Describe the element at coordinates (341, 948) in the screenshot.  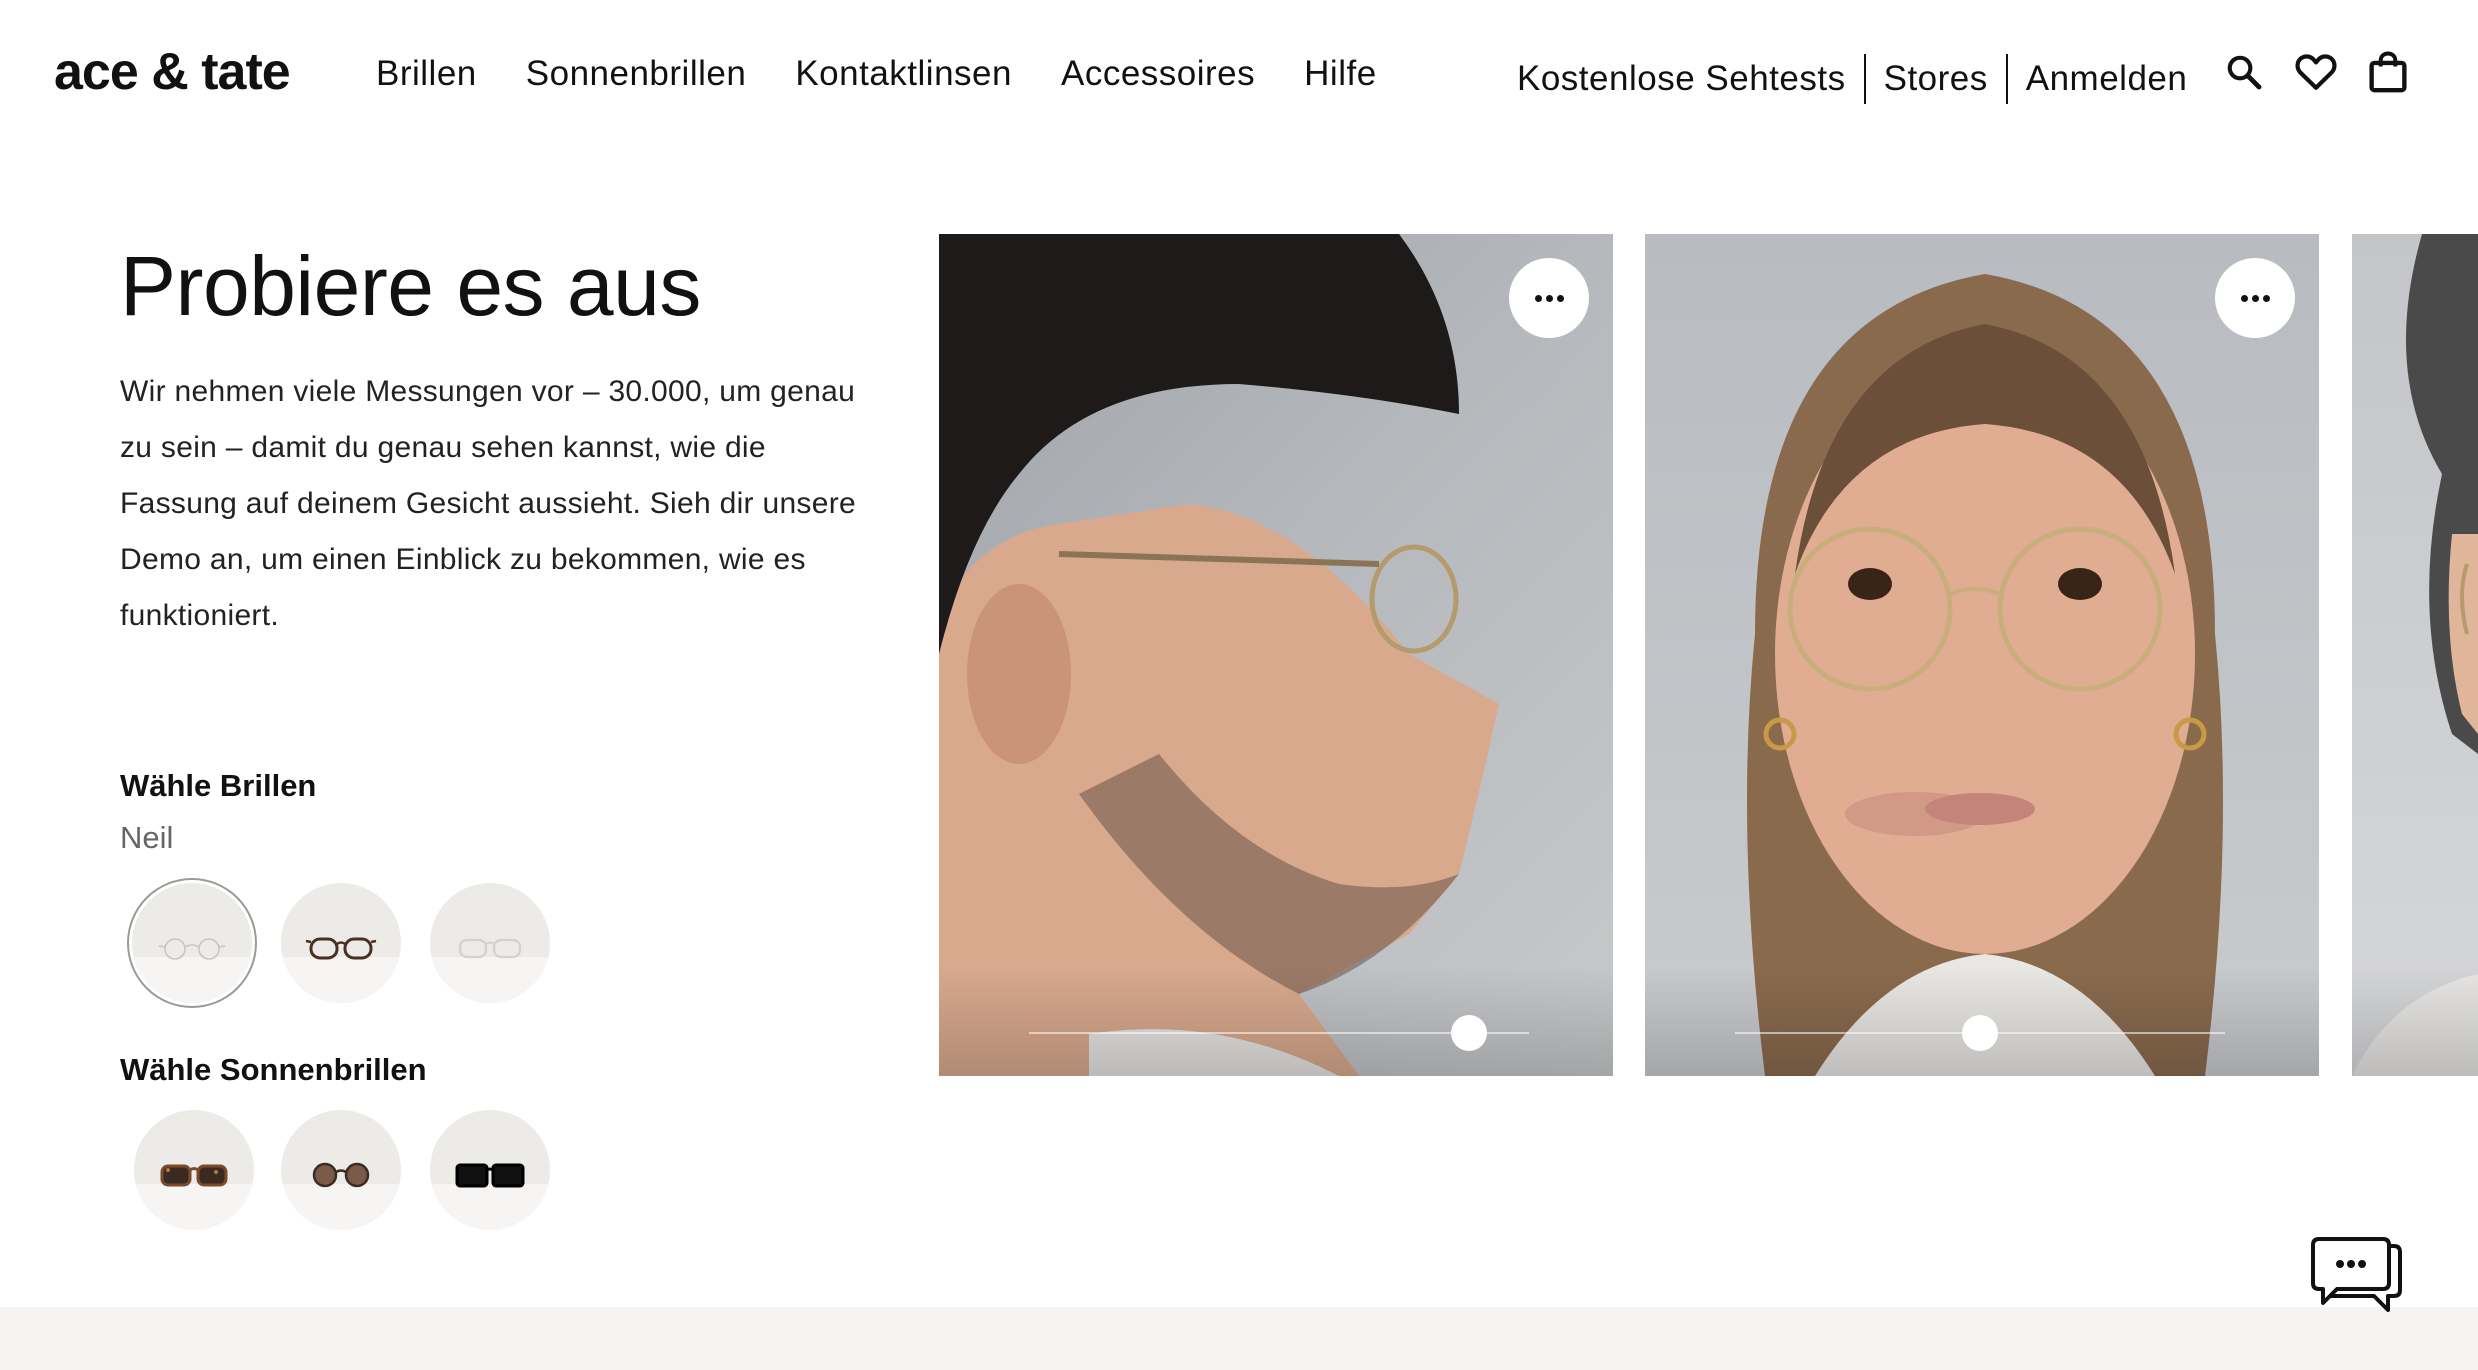
I see `brown-glasses-icon` at that location.